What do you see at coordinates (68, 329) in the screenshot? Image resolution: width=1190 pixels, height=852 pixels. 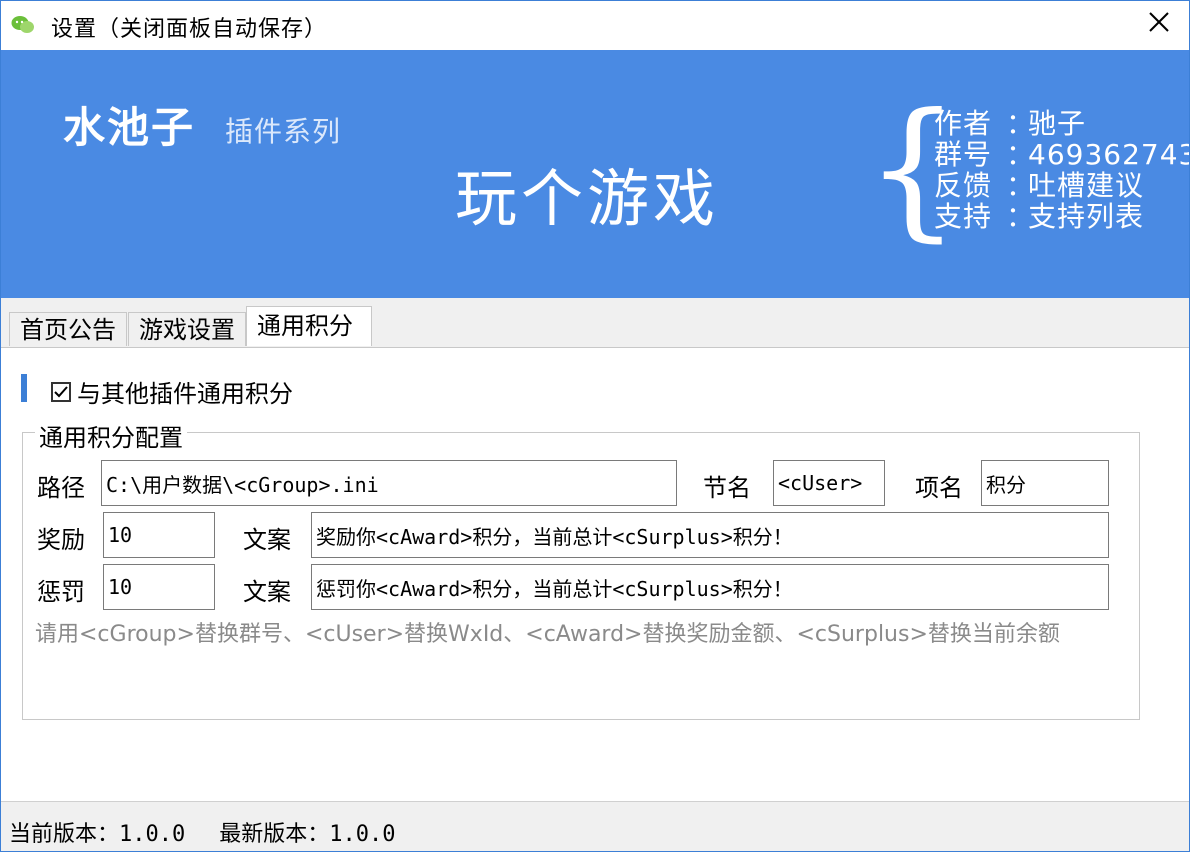 I see `tab-home-notice: 首页公告` at bounding box center [68, 329].